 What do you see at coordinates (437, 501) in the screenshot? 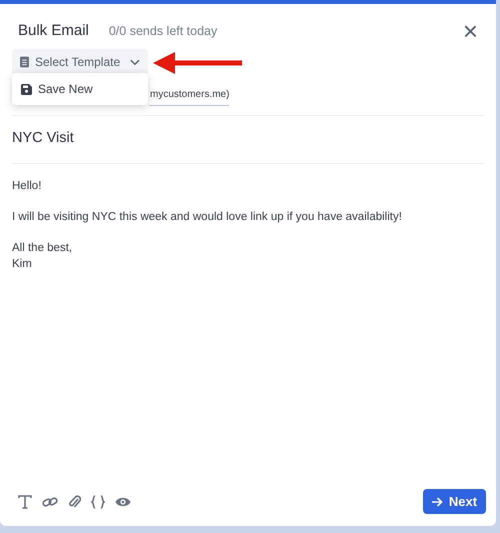
I see `arrow-right-icon` at bounding box center [437, 501].